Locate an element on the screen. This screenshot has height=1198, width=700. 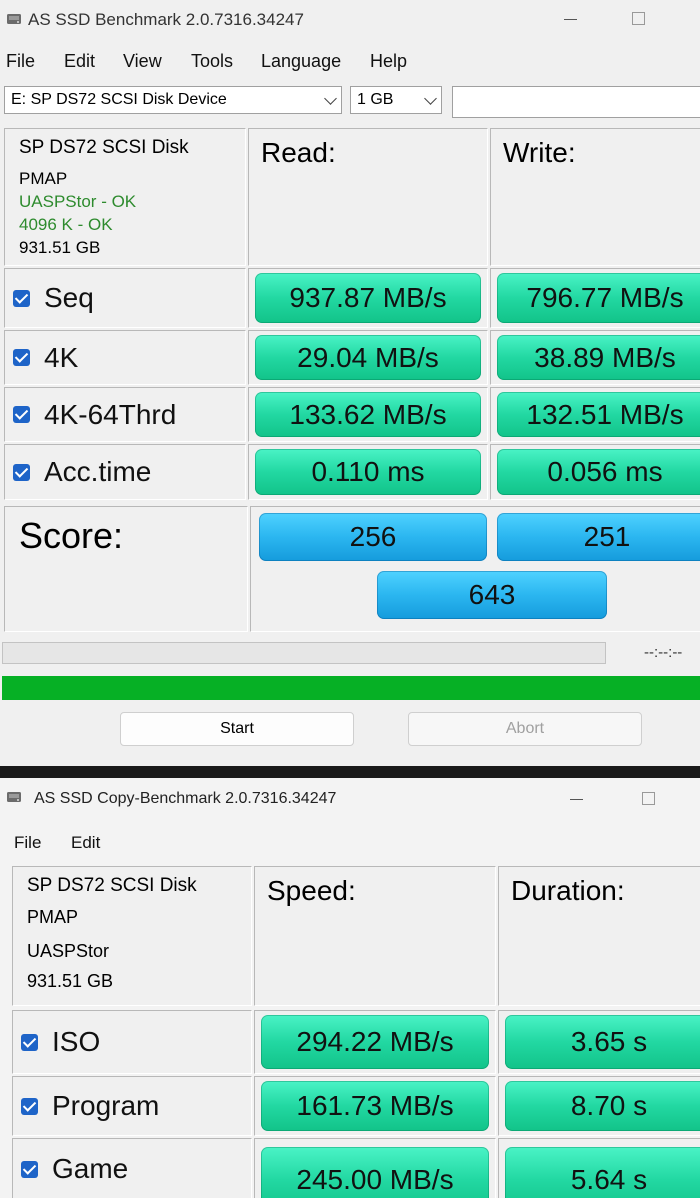
row-label: Seq is located at coordinates (69, 297).